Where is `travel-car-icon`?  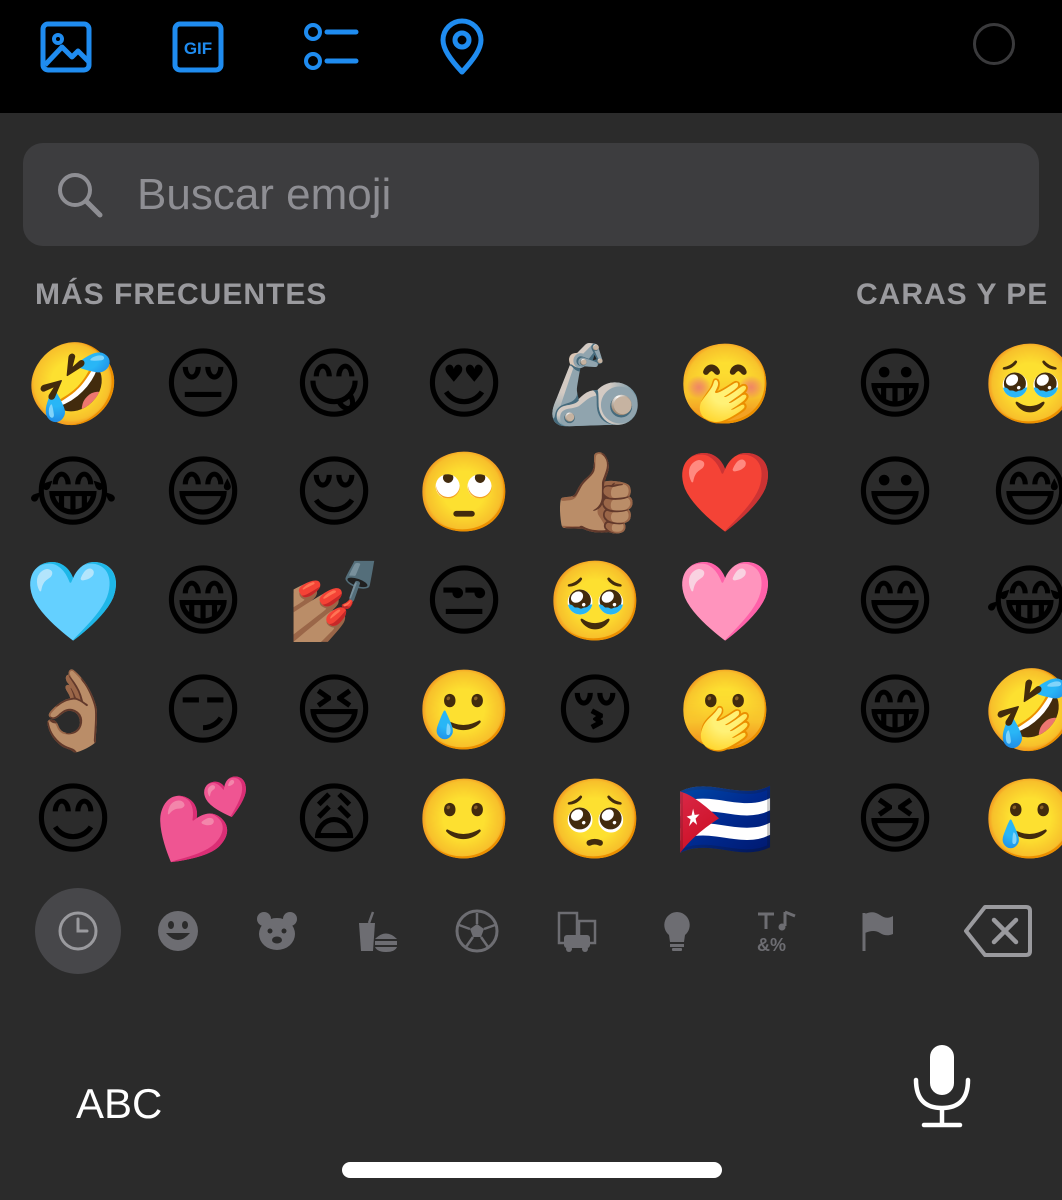 travel-car-icon is located at coordinates (577, 931).